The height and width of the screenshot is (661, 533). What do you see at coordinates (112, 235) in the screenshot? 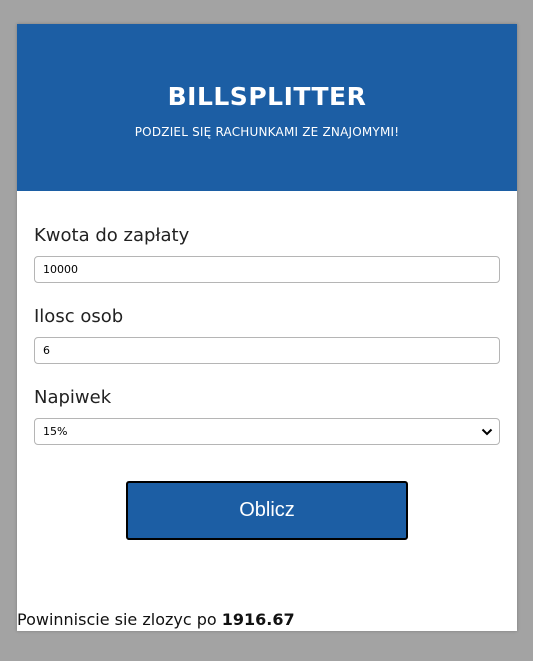
I see `amount-label: Kwota do zapłaty` at bounding box center [112, 235].